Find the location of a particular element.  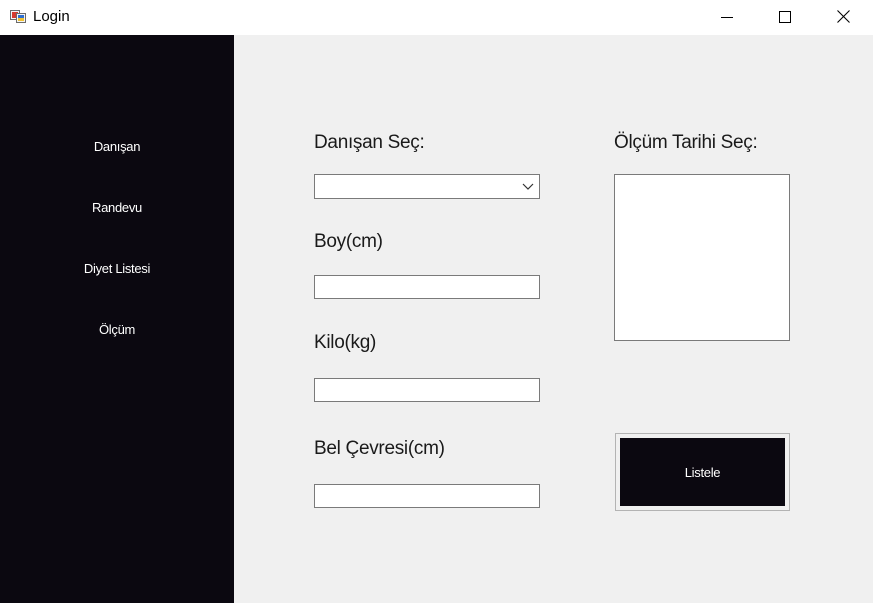

chevron-down-icon is located at coordinates (528, 186).